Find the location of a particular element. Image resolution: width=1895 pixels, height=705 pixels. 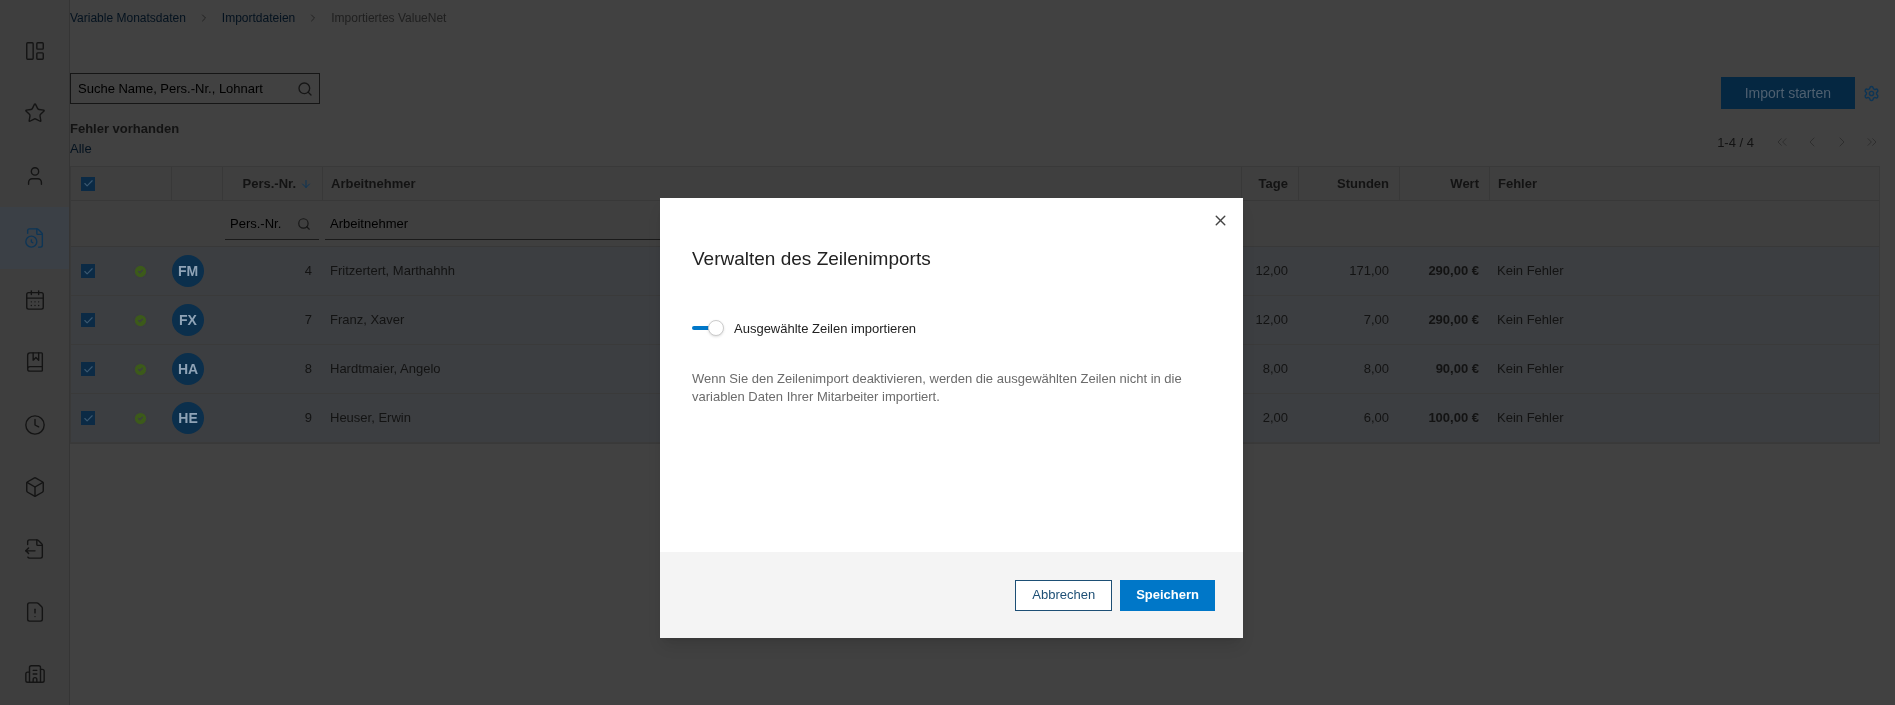

settings-icon is located at coordinates (1871, 93).